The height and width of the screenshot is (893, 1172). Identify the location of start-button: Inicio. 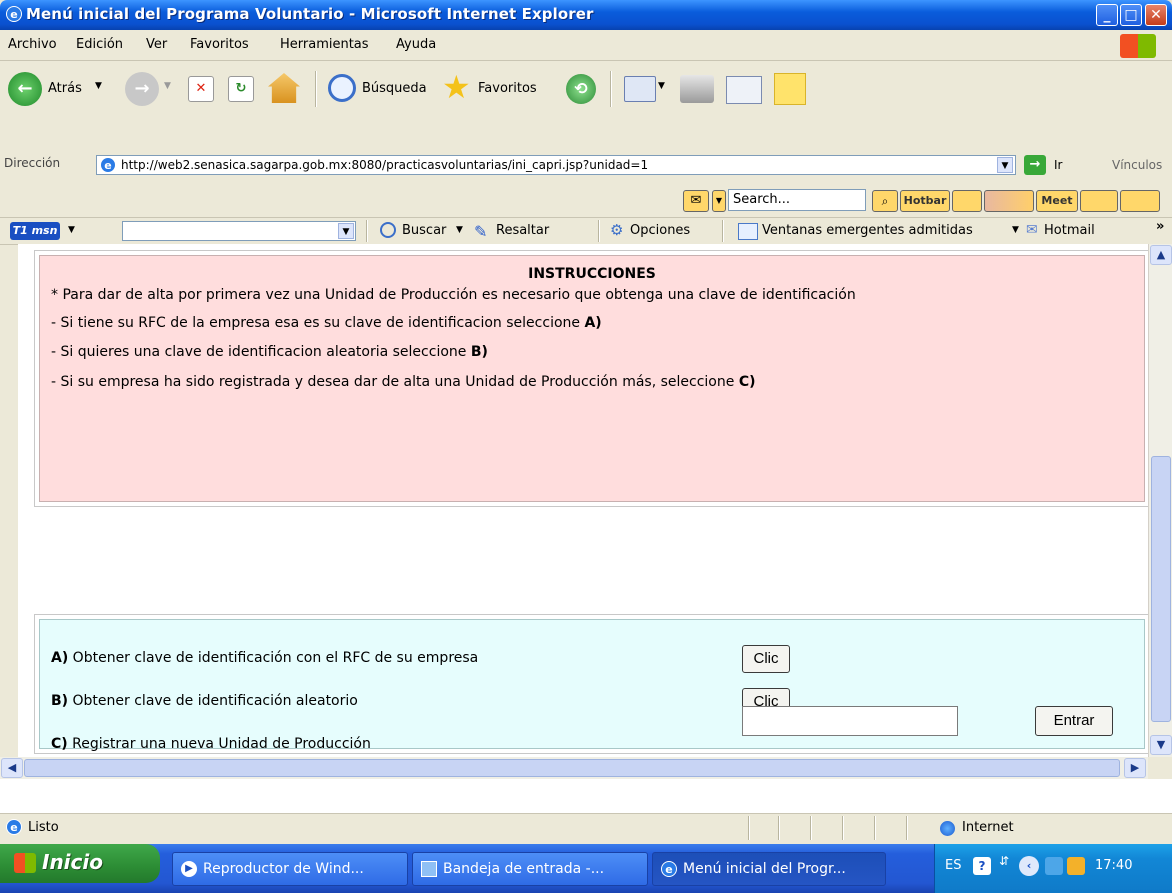
(80, 863).